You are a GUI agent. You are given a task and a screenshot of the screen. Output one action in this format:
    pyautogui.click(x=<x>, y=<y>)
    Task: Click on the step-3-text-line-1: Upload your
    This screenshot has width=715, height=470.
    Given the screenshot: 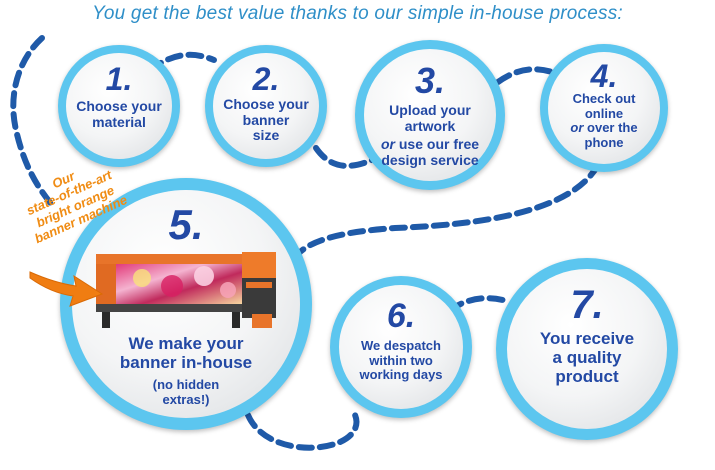 What is the action you would take?
    pyautogui.click(x=430, y=110)
    